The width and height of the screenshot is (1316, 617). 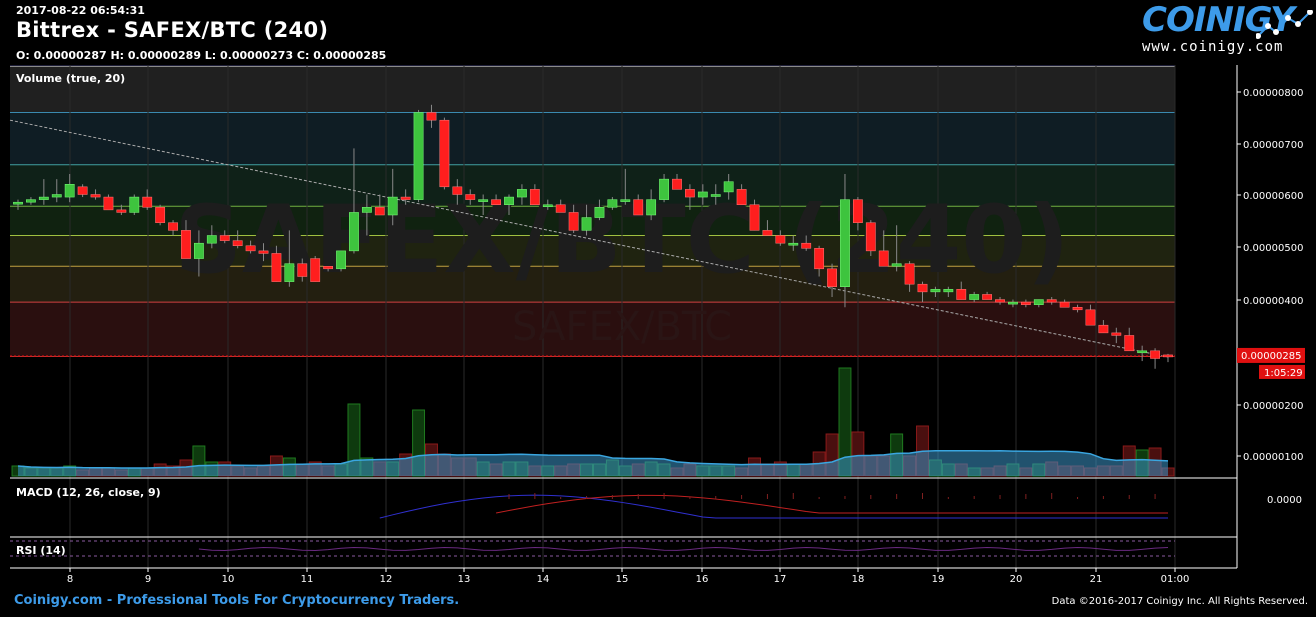 What do you see at coordinates (386, 579) in the screenshot?
I see `time-tick-label: 12` at bounding box center [386, 579].